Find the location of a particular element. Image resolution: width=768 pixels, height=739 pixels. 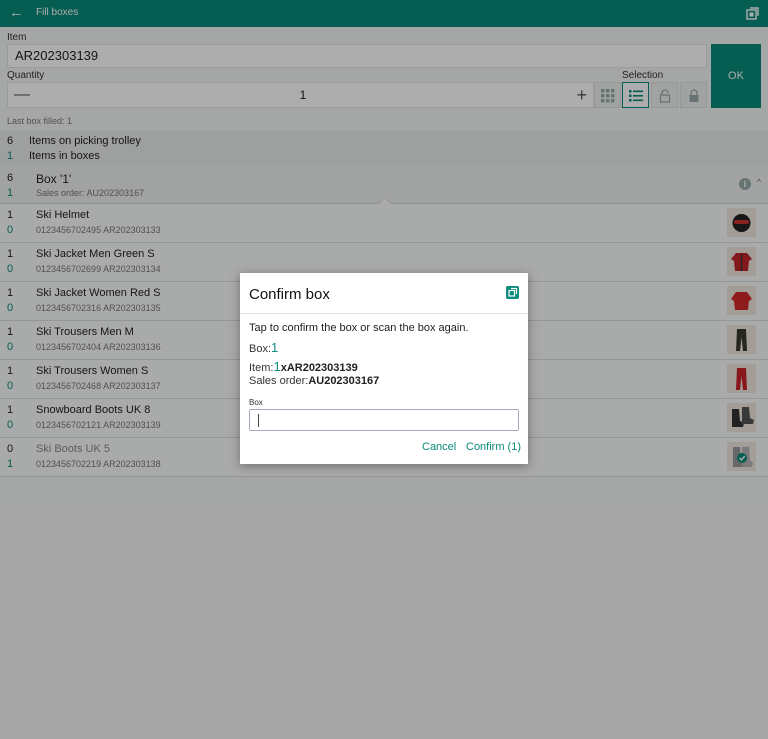

text-caret is located at coordinates (258, 420).